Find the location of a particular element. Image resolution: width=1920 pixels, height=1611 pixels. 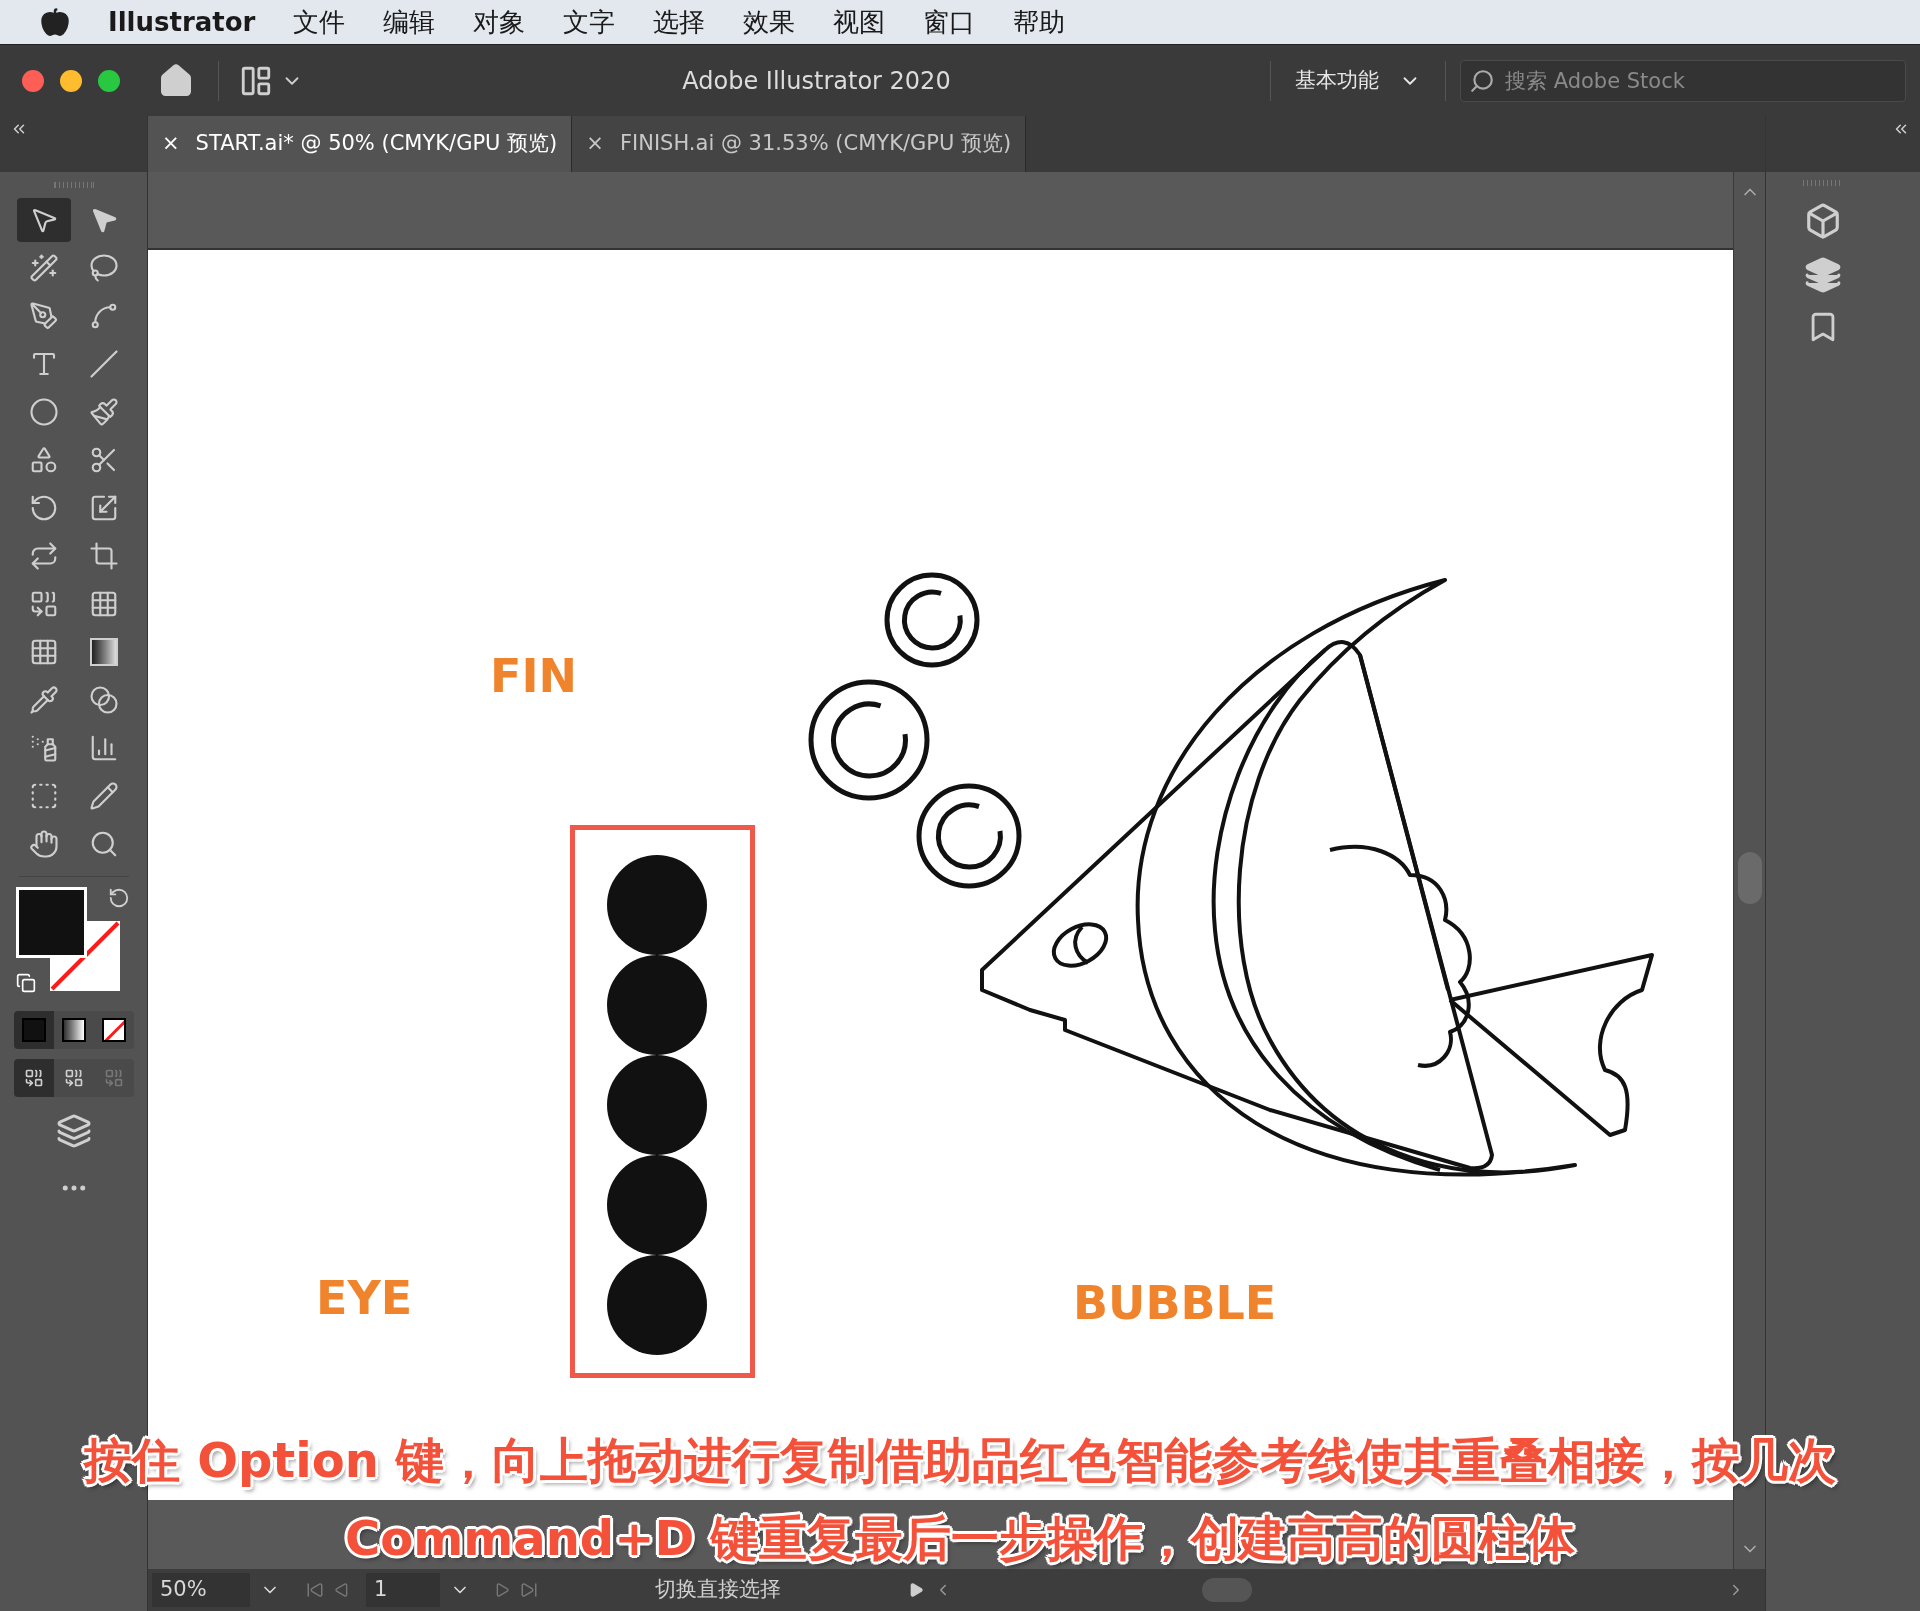

menu-item: 对象 is located at coordinates (499, 22).